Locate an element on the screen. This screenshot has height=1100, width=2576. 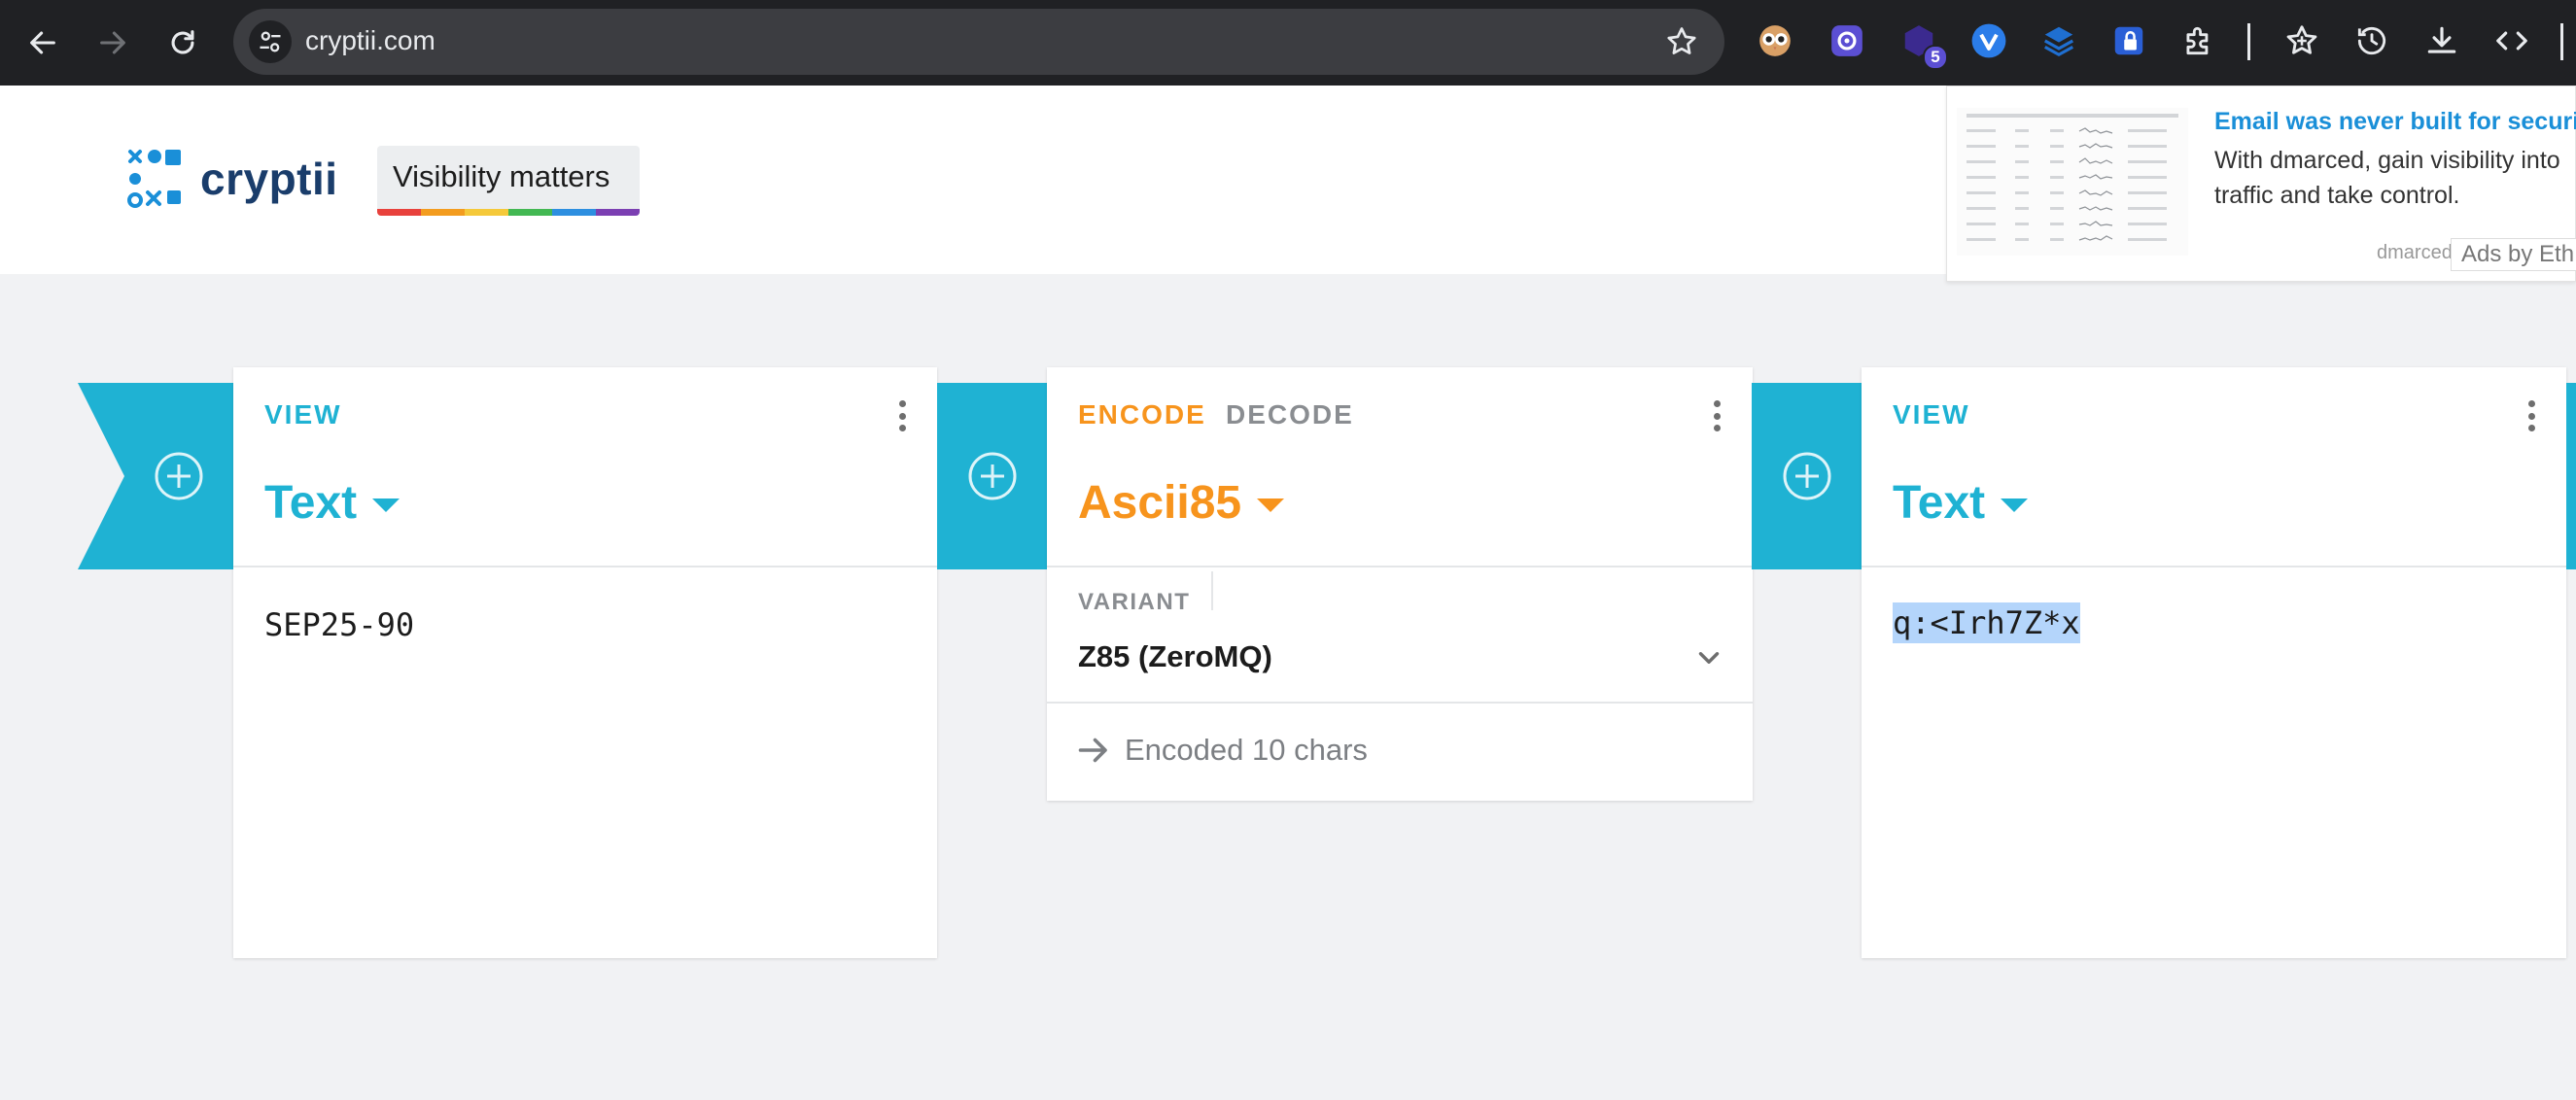
extension-badge: 5 is located at coordinates (1935, 57).